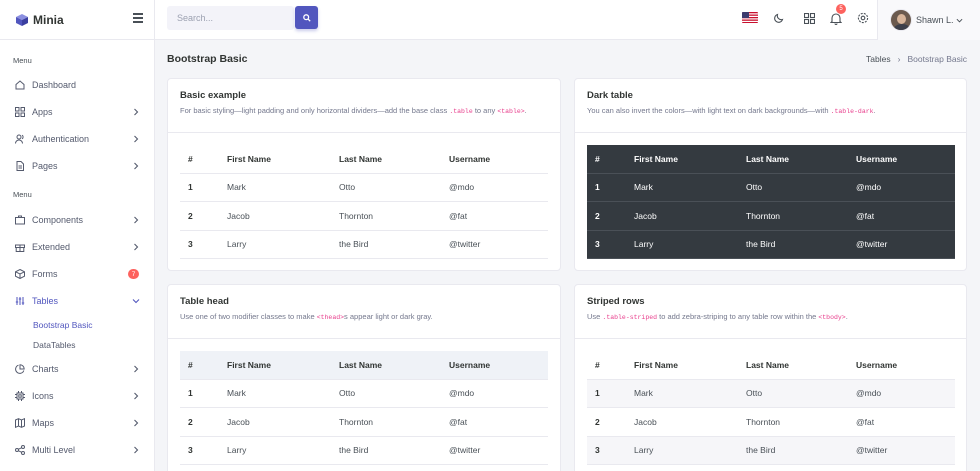 This screenshot has height=471, width=980. Describe the element at coordinates (878, 59) in the screenshot. I see `breadcrumb-link: Tables` at that location.